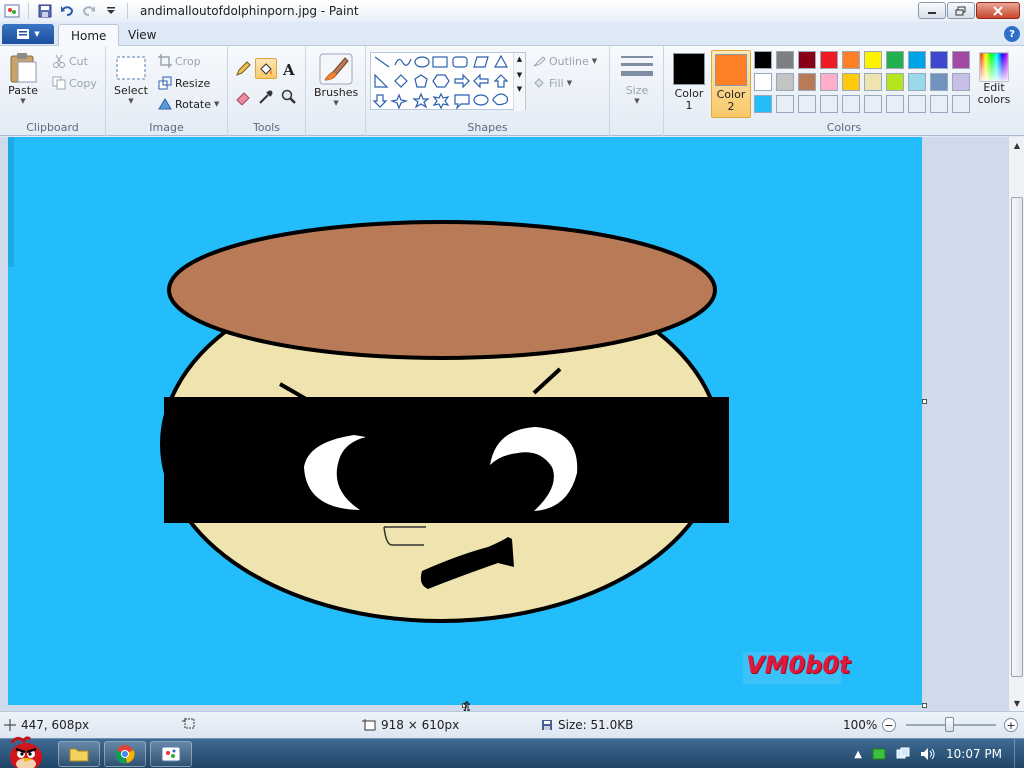 This screenshot has height=768, width=1024. What do you see at coordinates (131, 79) in the screenshot?
I see `select-button: Select ▼` at bounding box center [131, 79].